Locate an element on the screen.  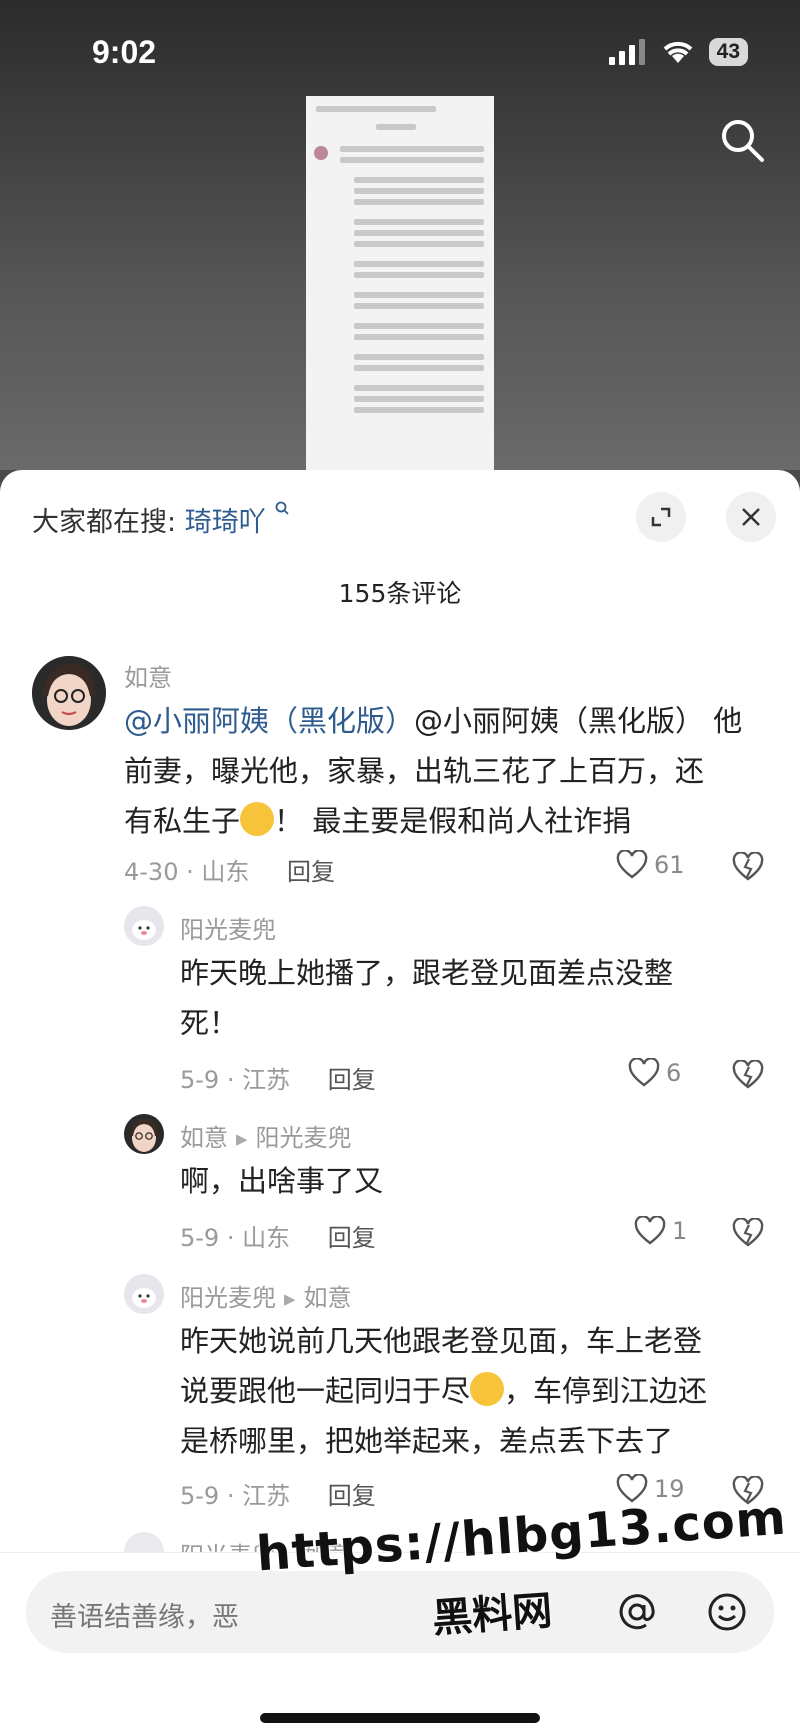
watermark-site: 黑料网 is located at coordinates (492, 1615).